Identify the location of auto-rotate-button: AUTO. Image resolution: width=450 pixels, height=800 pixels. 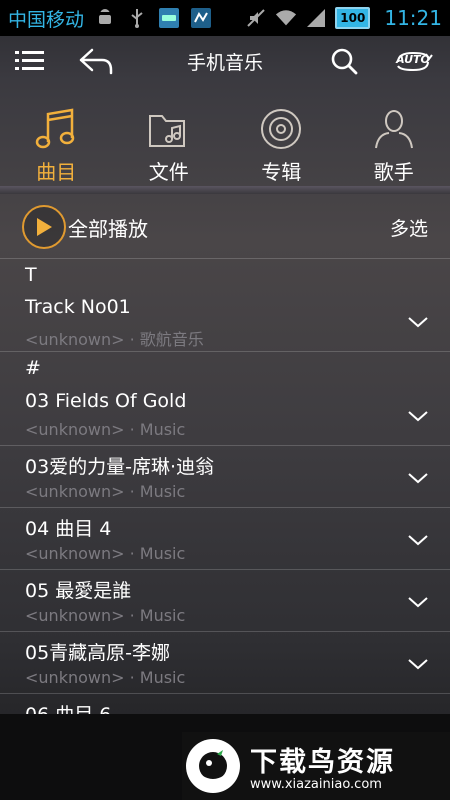
(413, 61).